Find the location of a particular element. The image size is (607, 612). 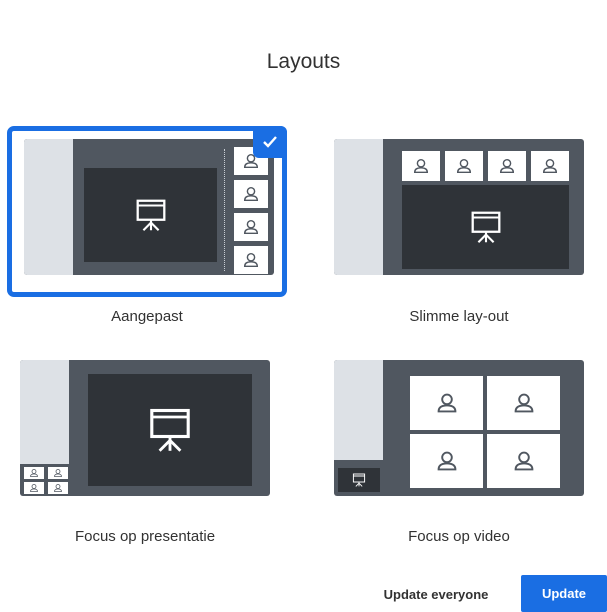

layout-option-aangepast is located at coordinates (147, 211).